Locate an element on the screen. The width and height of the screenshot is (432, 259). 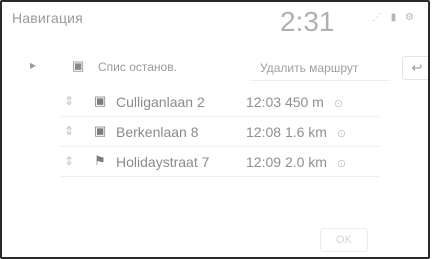
stop-eta-distance: 12:09 2.0 km ⊙ is located at coordinates (296, 162).